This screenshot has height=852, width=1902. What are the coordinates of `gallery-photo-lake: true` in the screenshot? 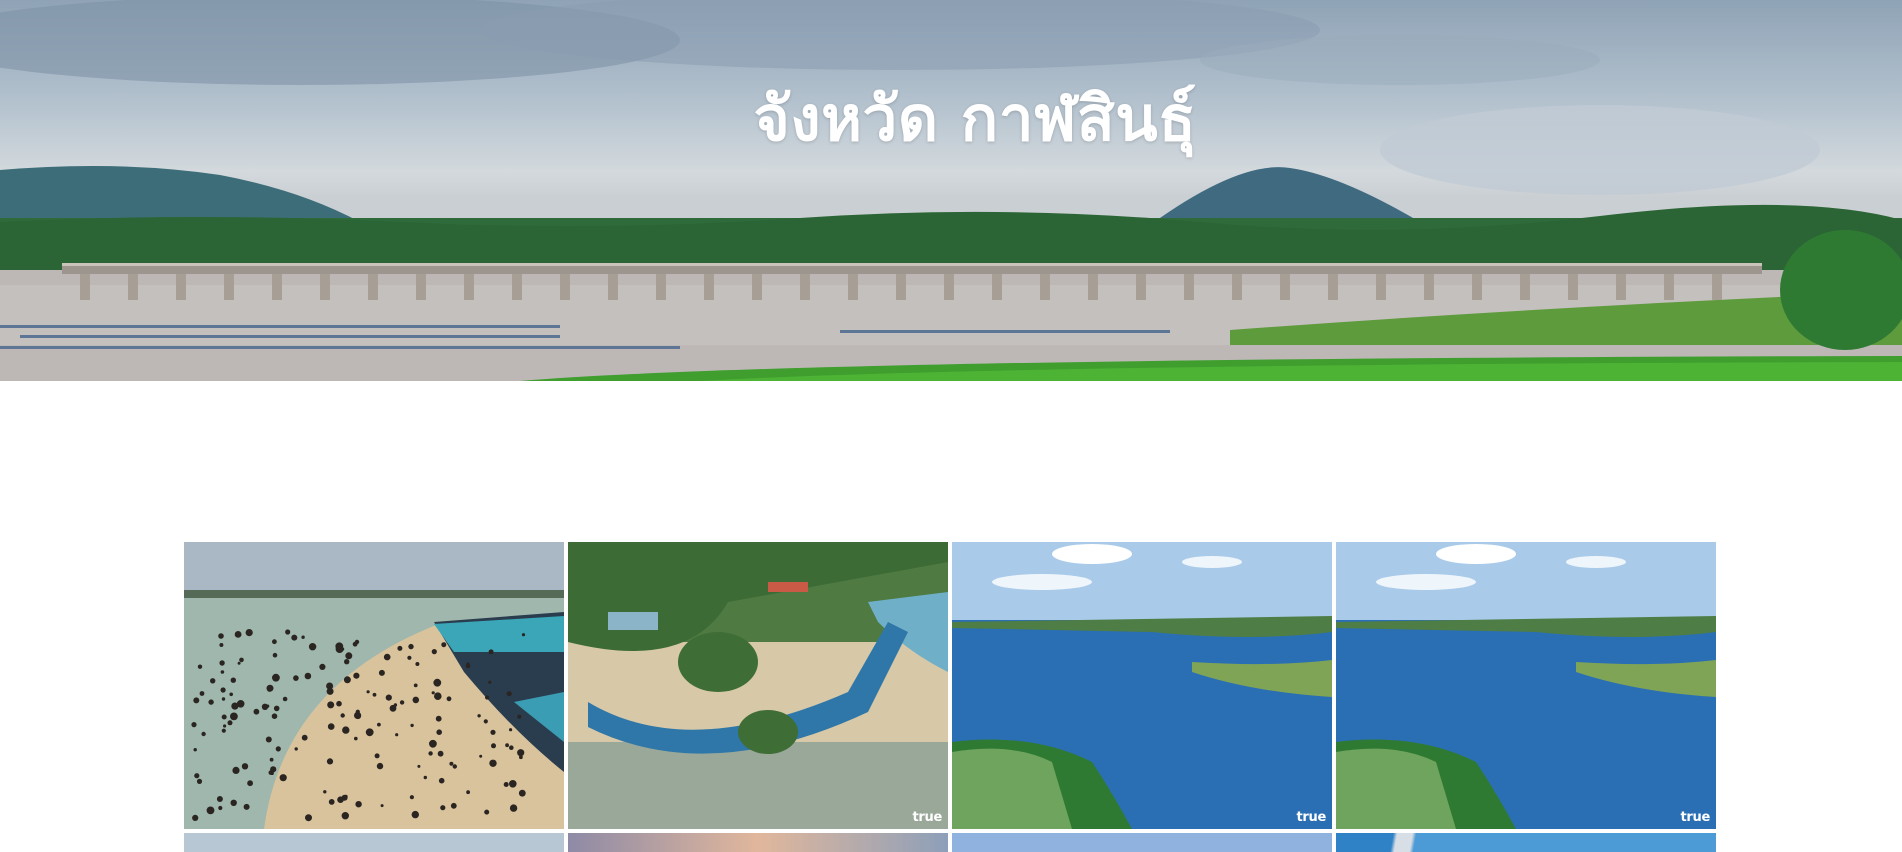 It's located at (1142, 685).